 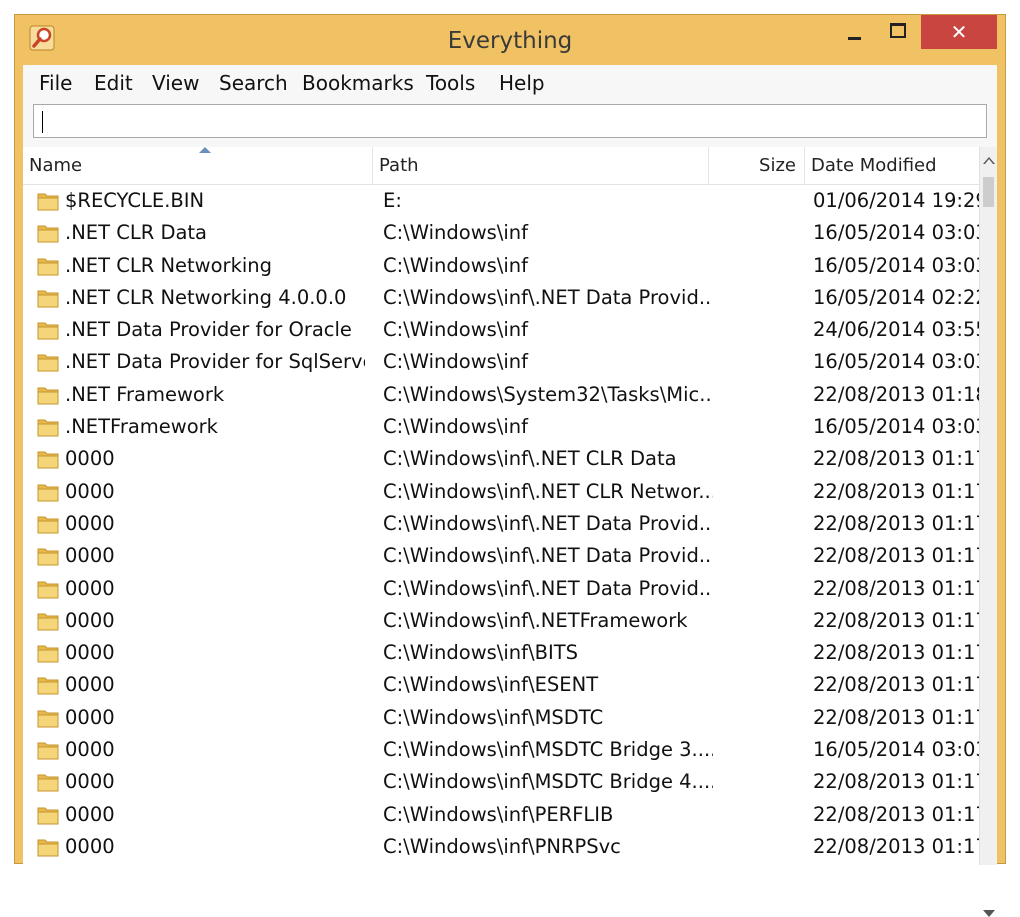 What do you see at coordinates (175, 83) in the screenshot?
I see `menu-view: View` at bounding box center [175, 83].